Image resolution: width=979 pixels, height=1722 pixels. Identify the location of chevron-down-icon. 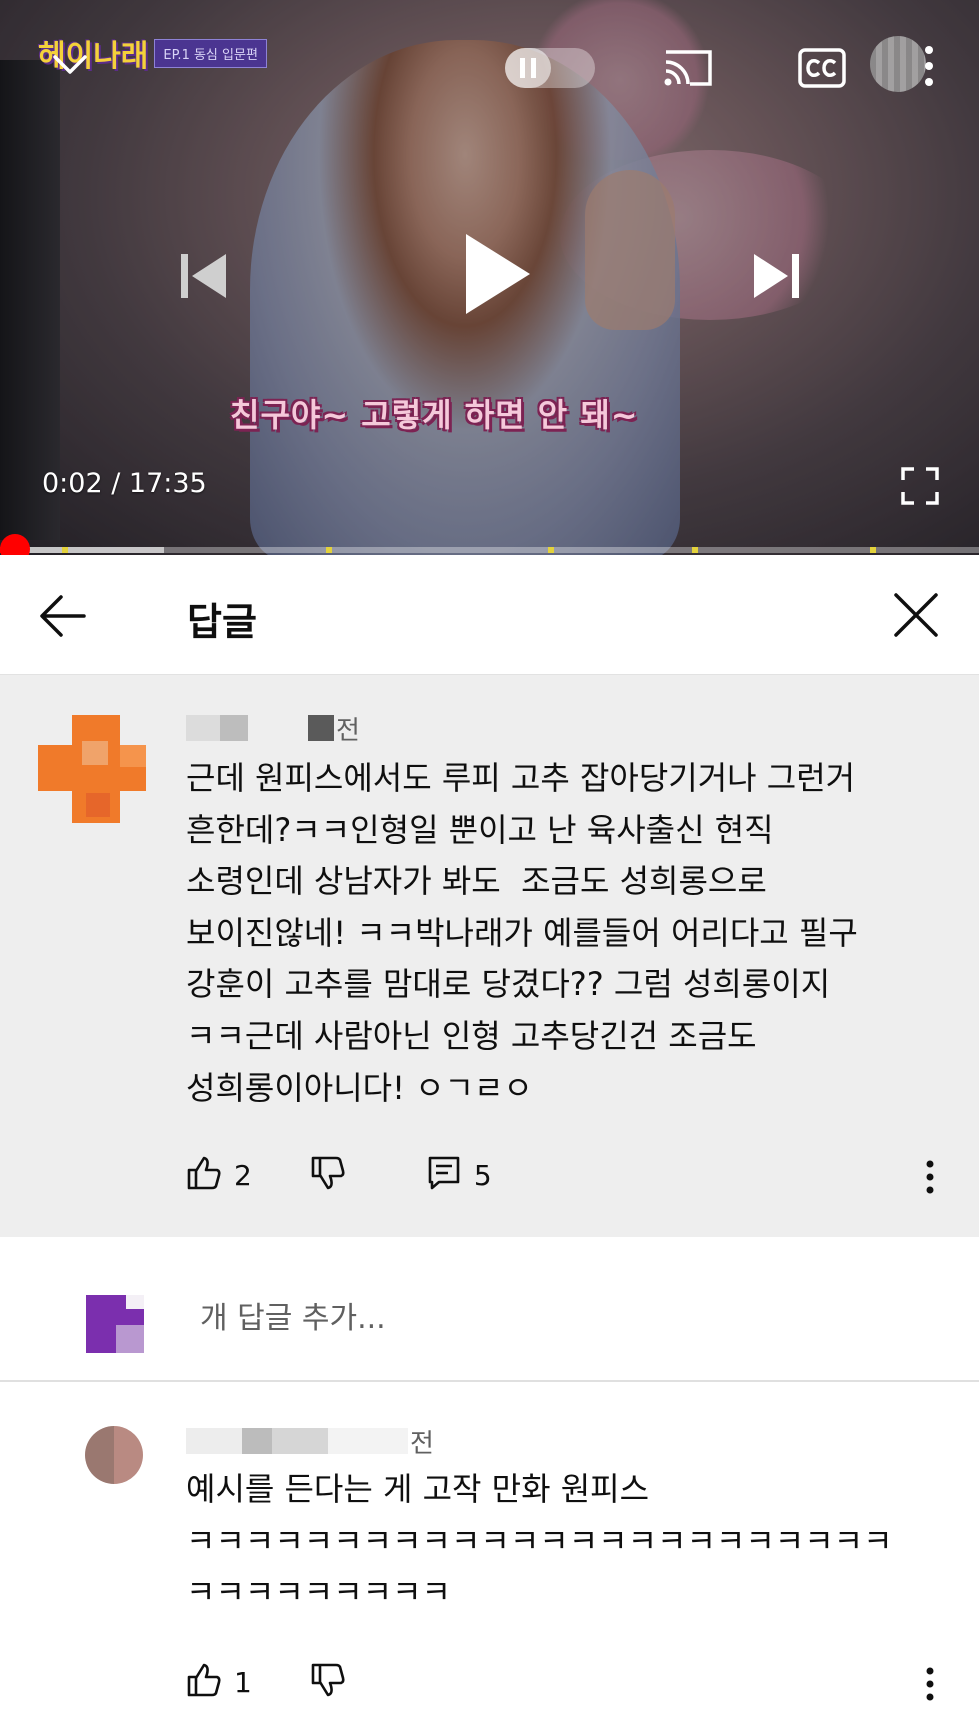
(70, 67).